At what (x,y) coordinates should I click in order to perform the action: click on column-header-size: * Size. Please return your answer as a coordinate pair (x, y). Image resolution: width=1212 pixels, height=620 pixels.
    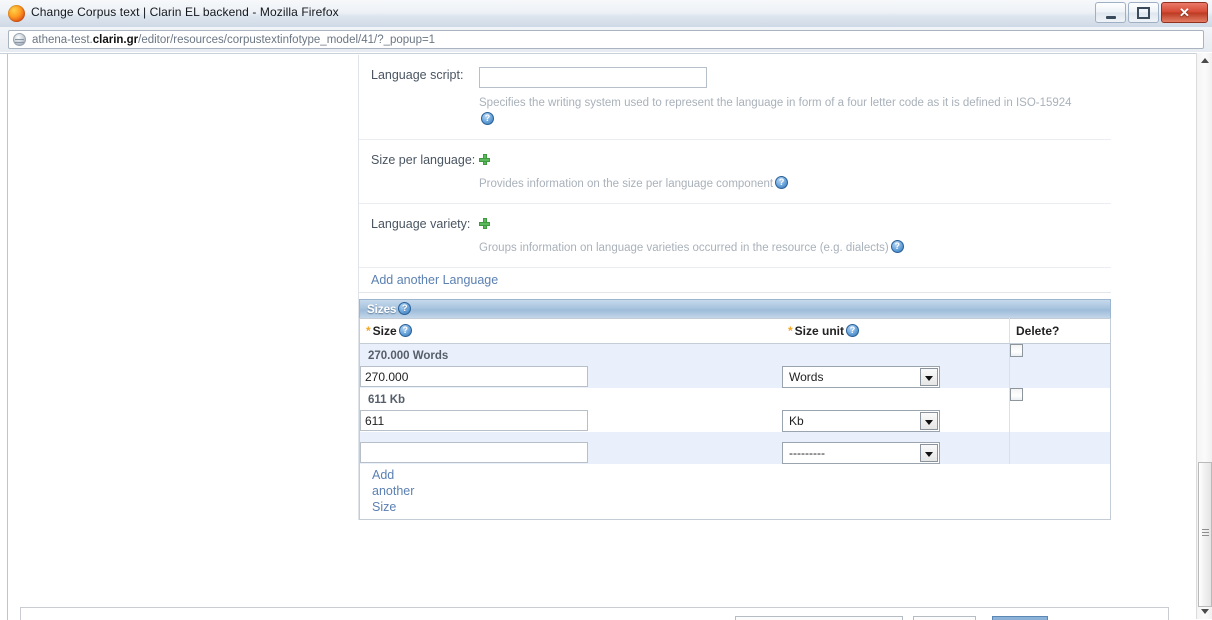
    Looking at the image, I should click on (570, 331).